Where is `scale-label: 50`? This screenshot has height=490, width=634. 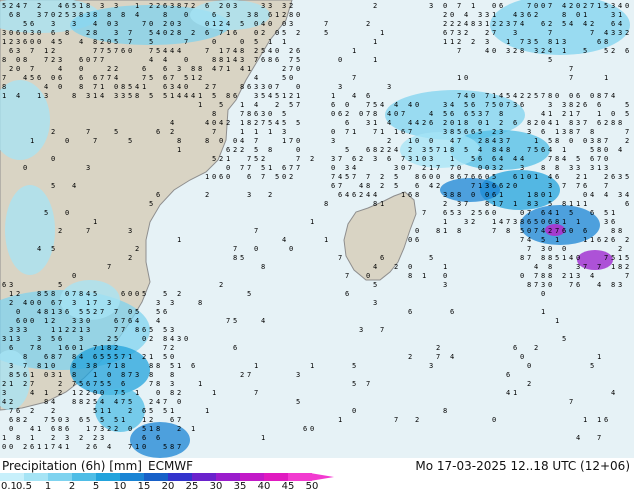
scale-label: 50 is located at coordinates (312, 485).